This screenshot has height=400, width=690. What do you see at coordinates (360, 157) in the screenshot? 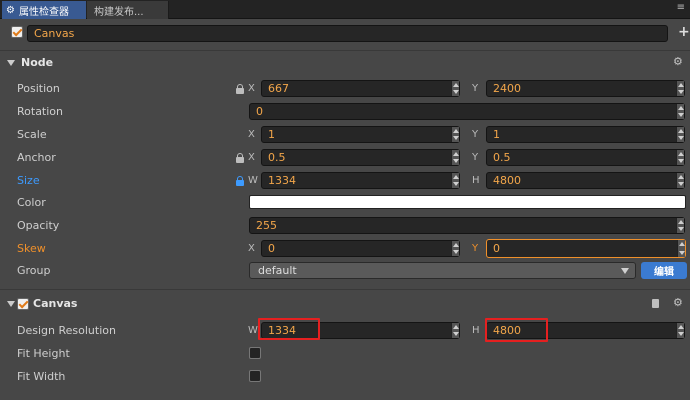
I see `anchor-x-input: 0.5` at bounding box center [360, 157].